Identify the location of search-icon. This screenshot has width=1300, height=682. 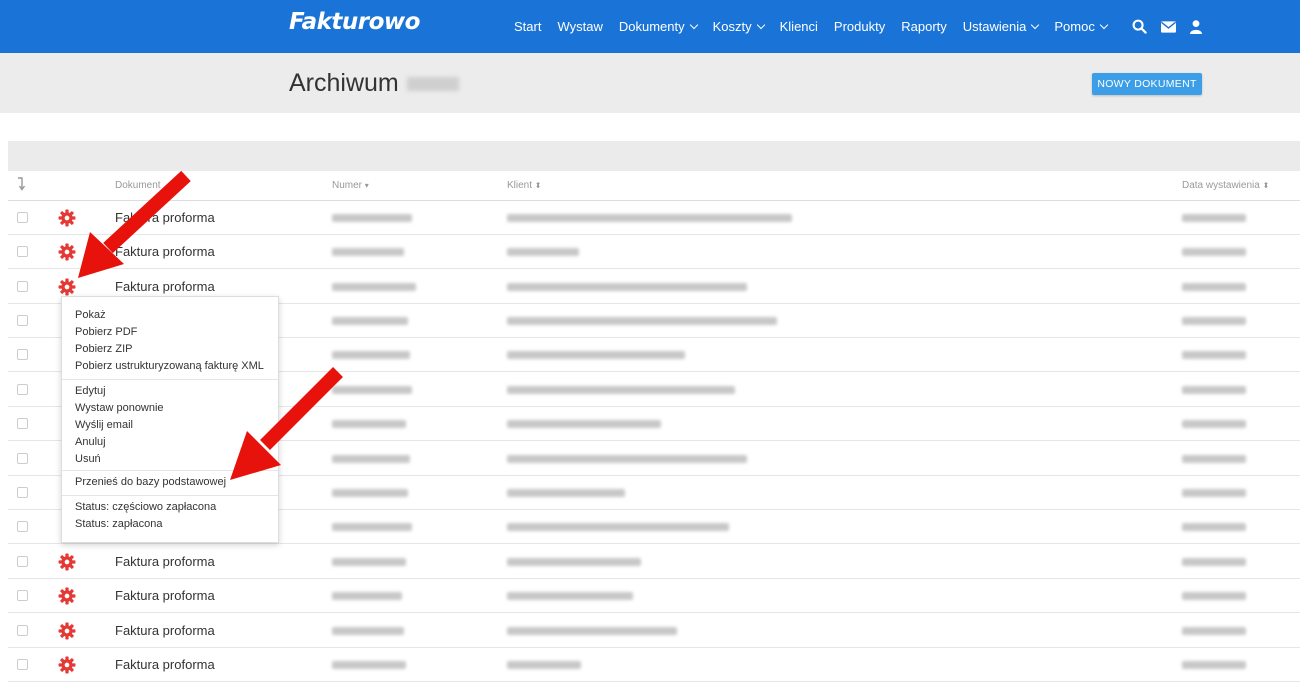
(1139, 26).